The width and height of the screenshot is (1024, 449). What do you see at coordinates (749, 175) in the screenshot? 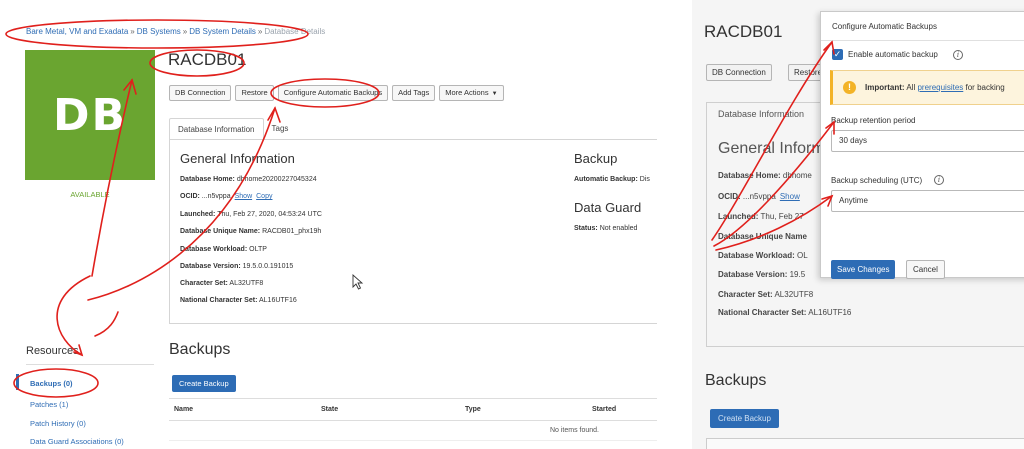
I see `info-label: Database Home:` at bounding box center [749, 175].